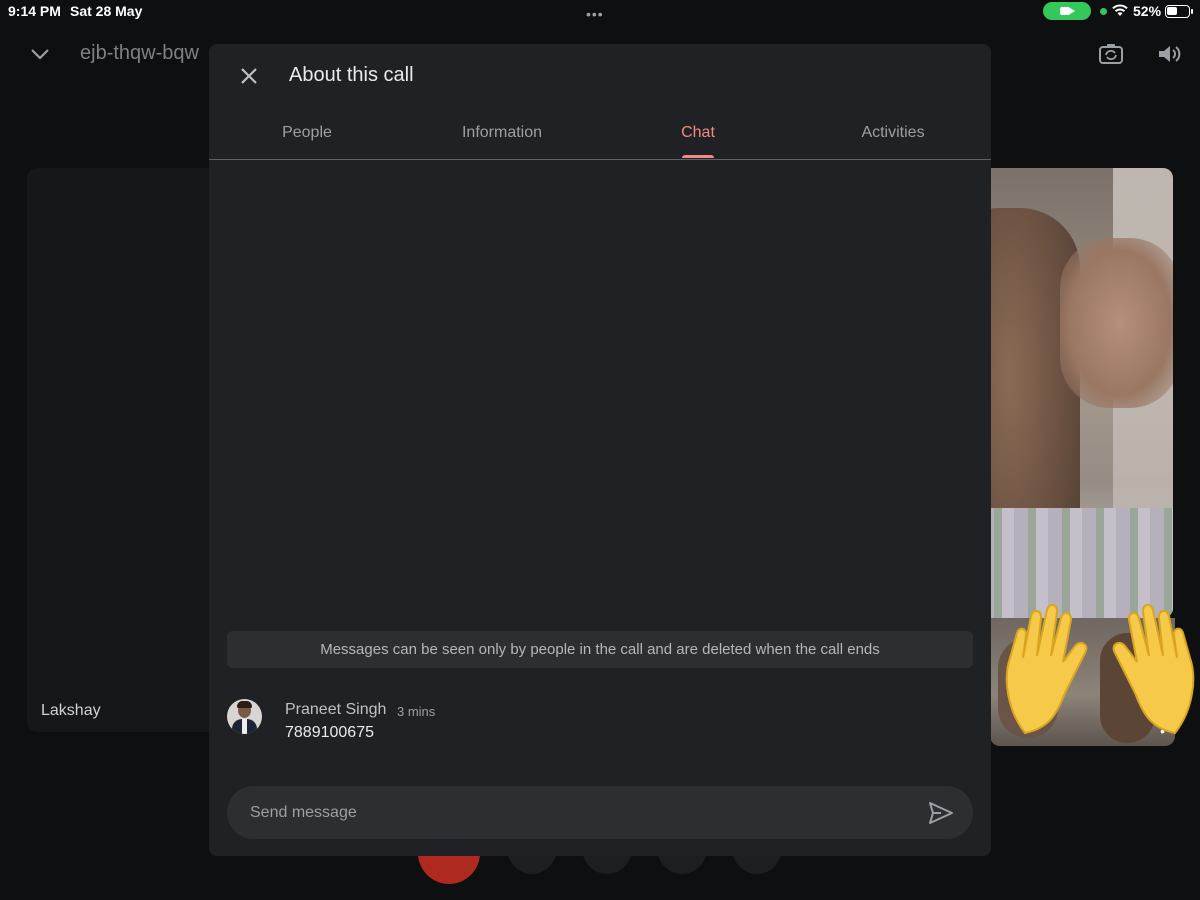 This screenshot has width=1200, height=900. What do you see at coordinates (595, 14) in the screenshot?
I see `multitask-dots-icon: •••` at bounding box center [595, 14].